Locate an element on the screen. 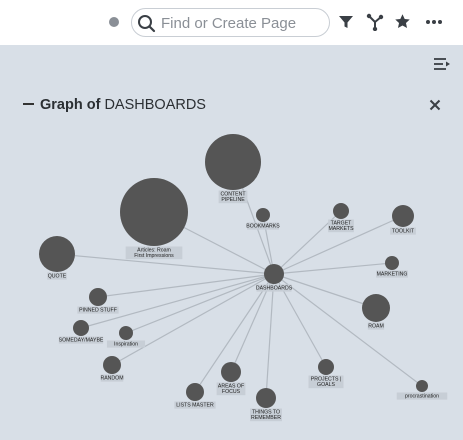  graph-node-label: FOCUS is located at coordinates (231, 392).